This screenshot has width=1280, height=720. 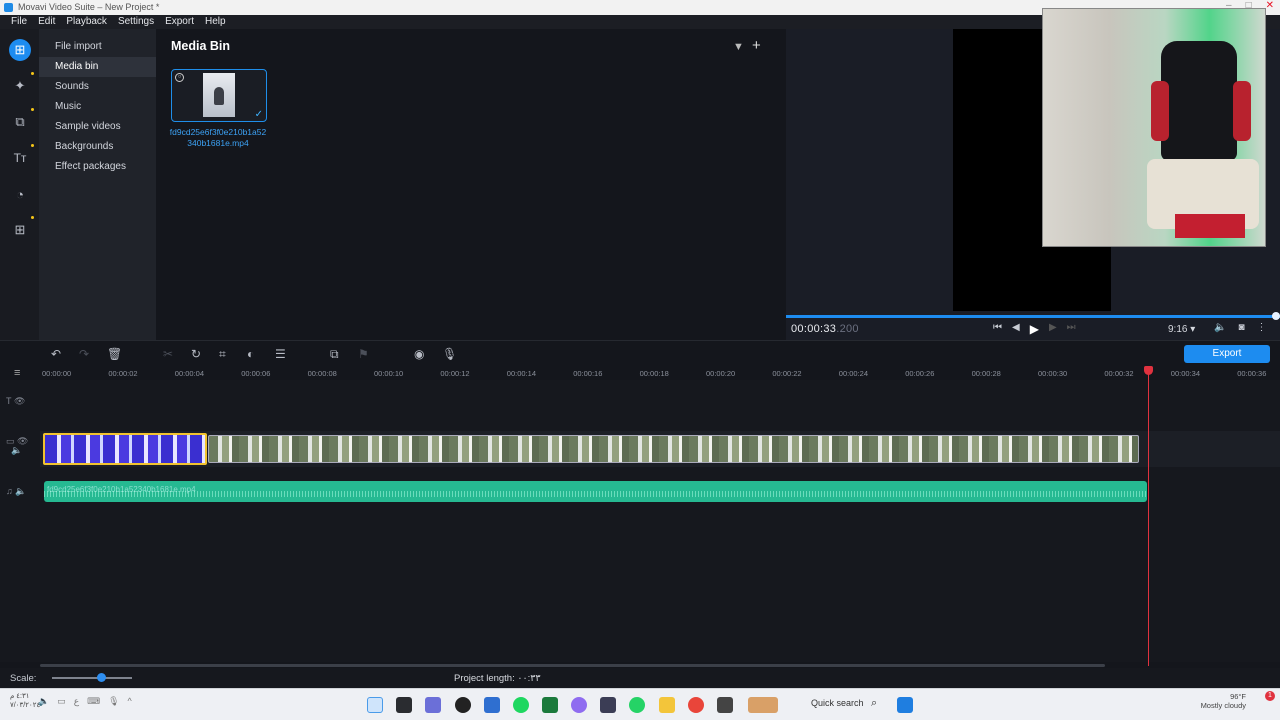 What do you see at coordinates (997, 329) in the screenshot?
I see `skip-start-icon: ⏮` at bounding box center [997, 329].